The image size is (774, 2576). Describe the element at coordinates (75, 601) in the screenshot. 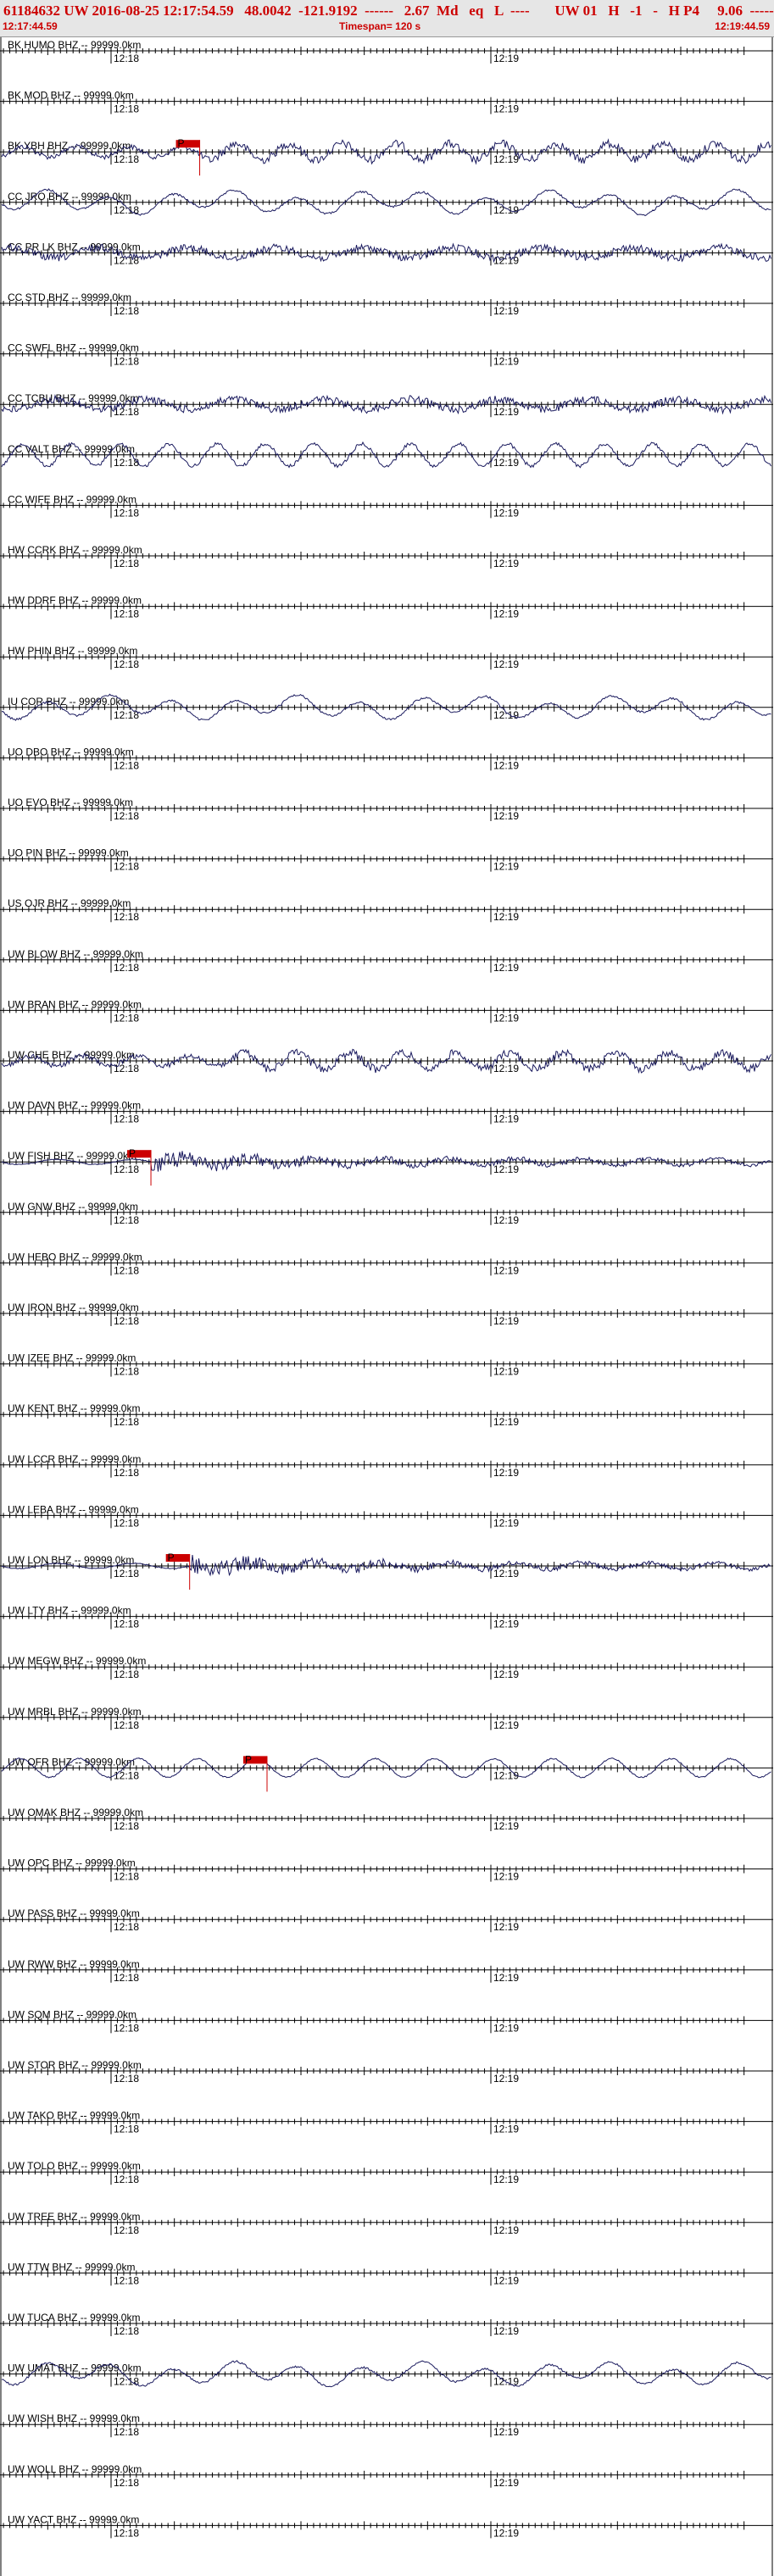

I see `channel-label: HW DDRF BHZ -- 99999.0km` at that location.